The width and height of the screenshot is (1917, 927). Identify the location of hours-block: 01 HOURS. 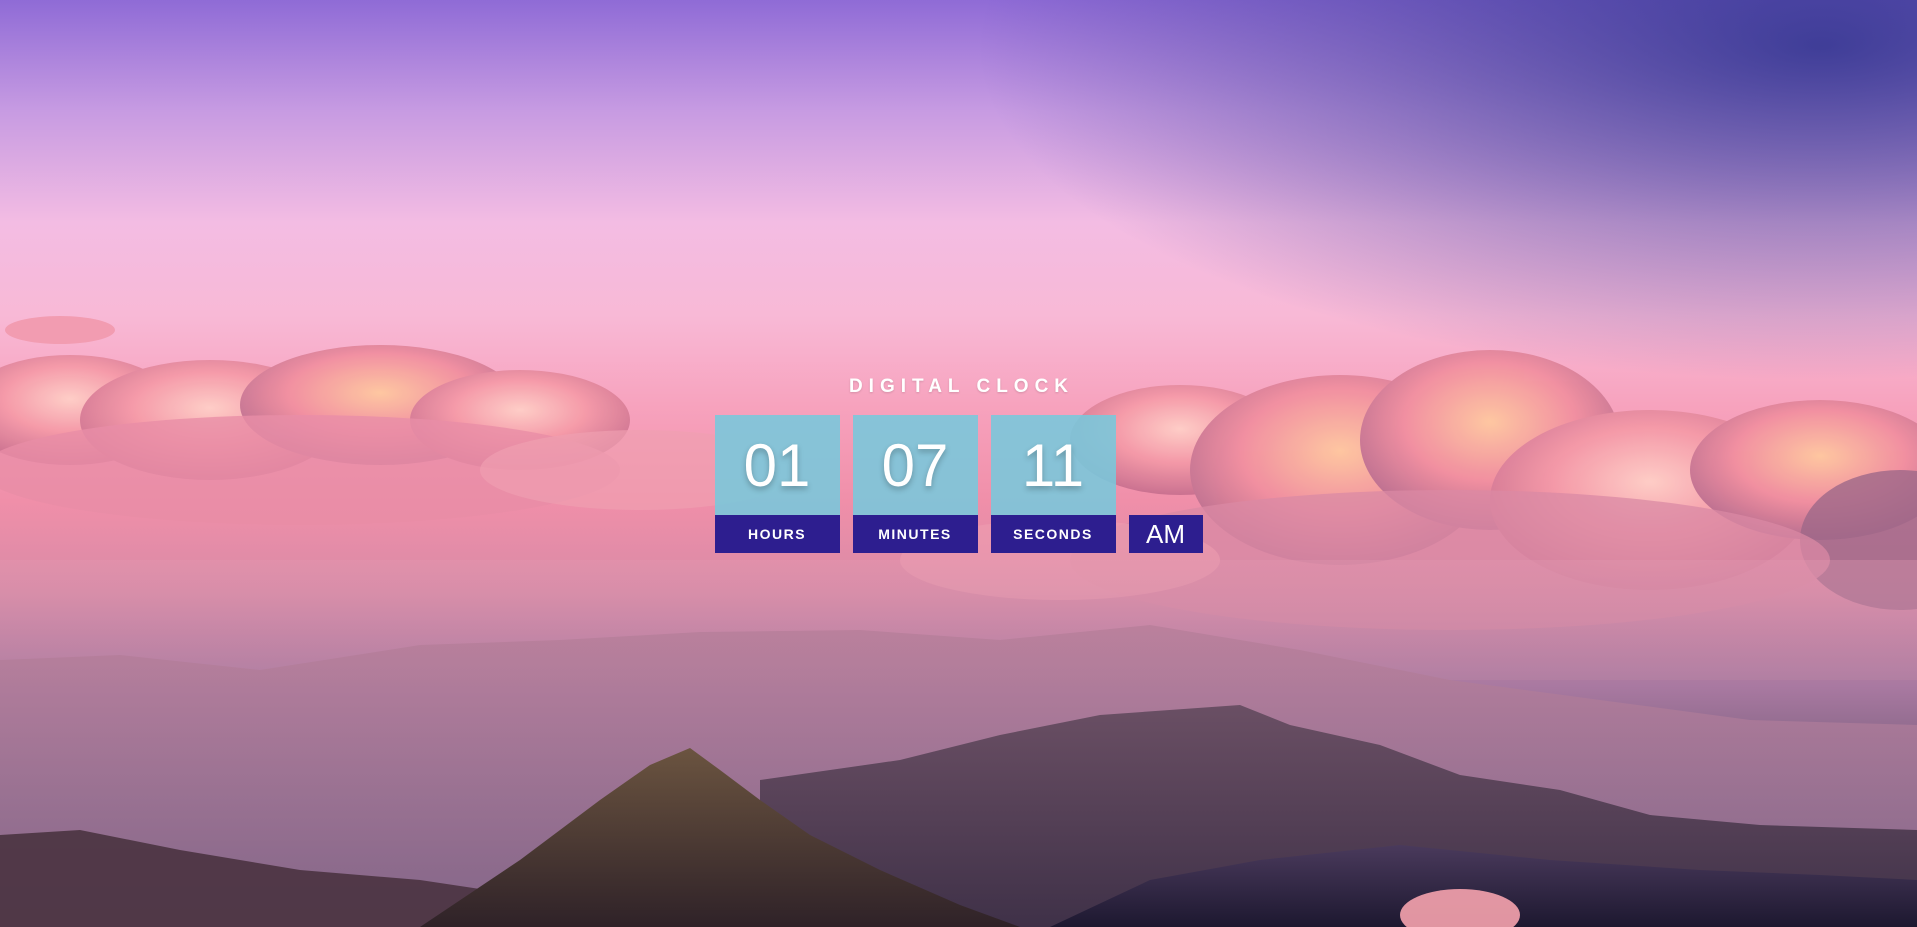
(777, 484).